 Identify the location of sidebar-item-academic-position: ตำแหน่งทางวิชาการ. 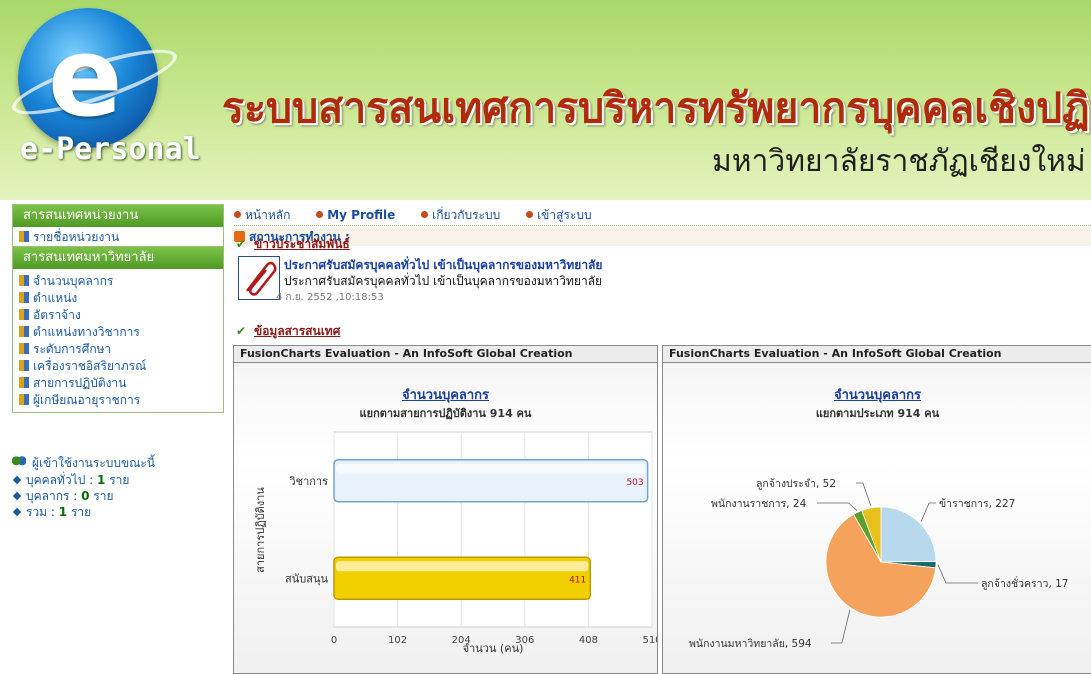
(118, 332).